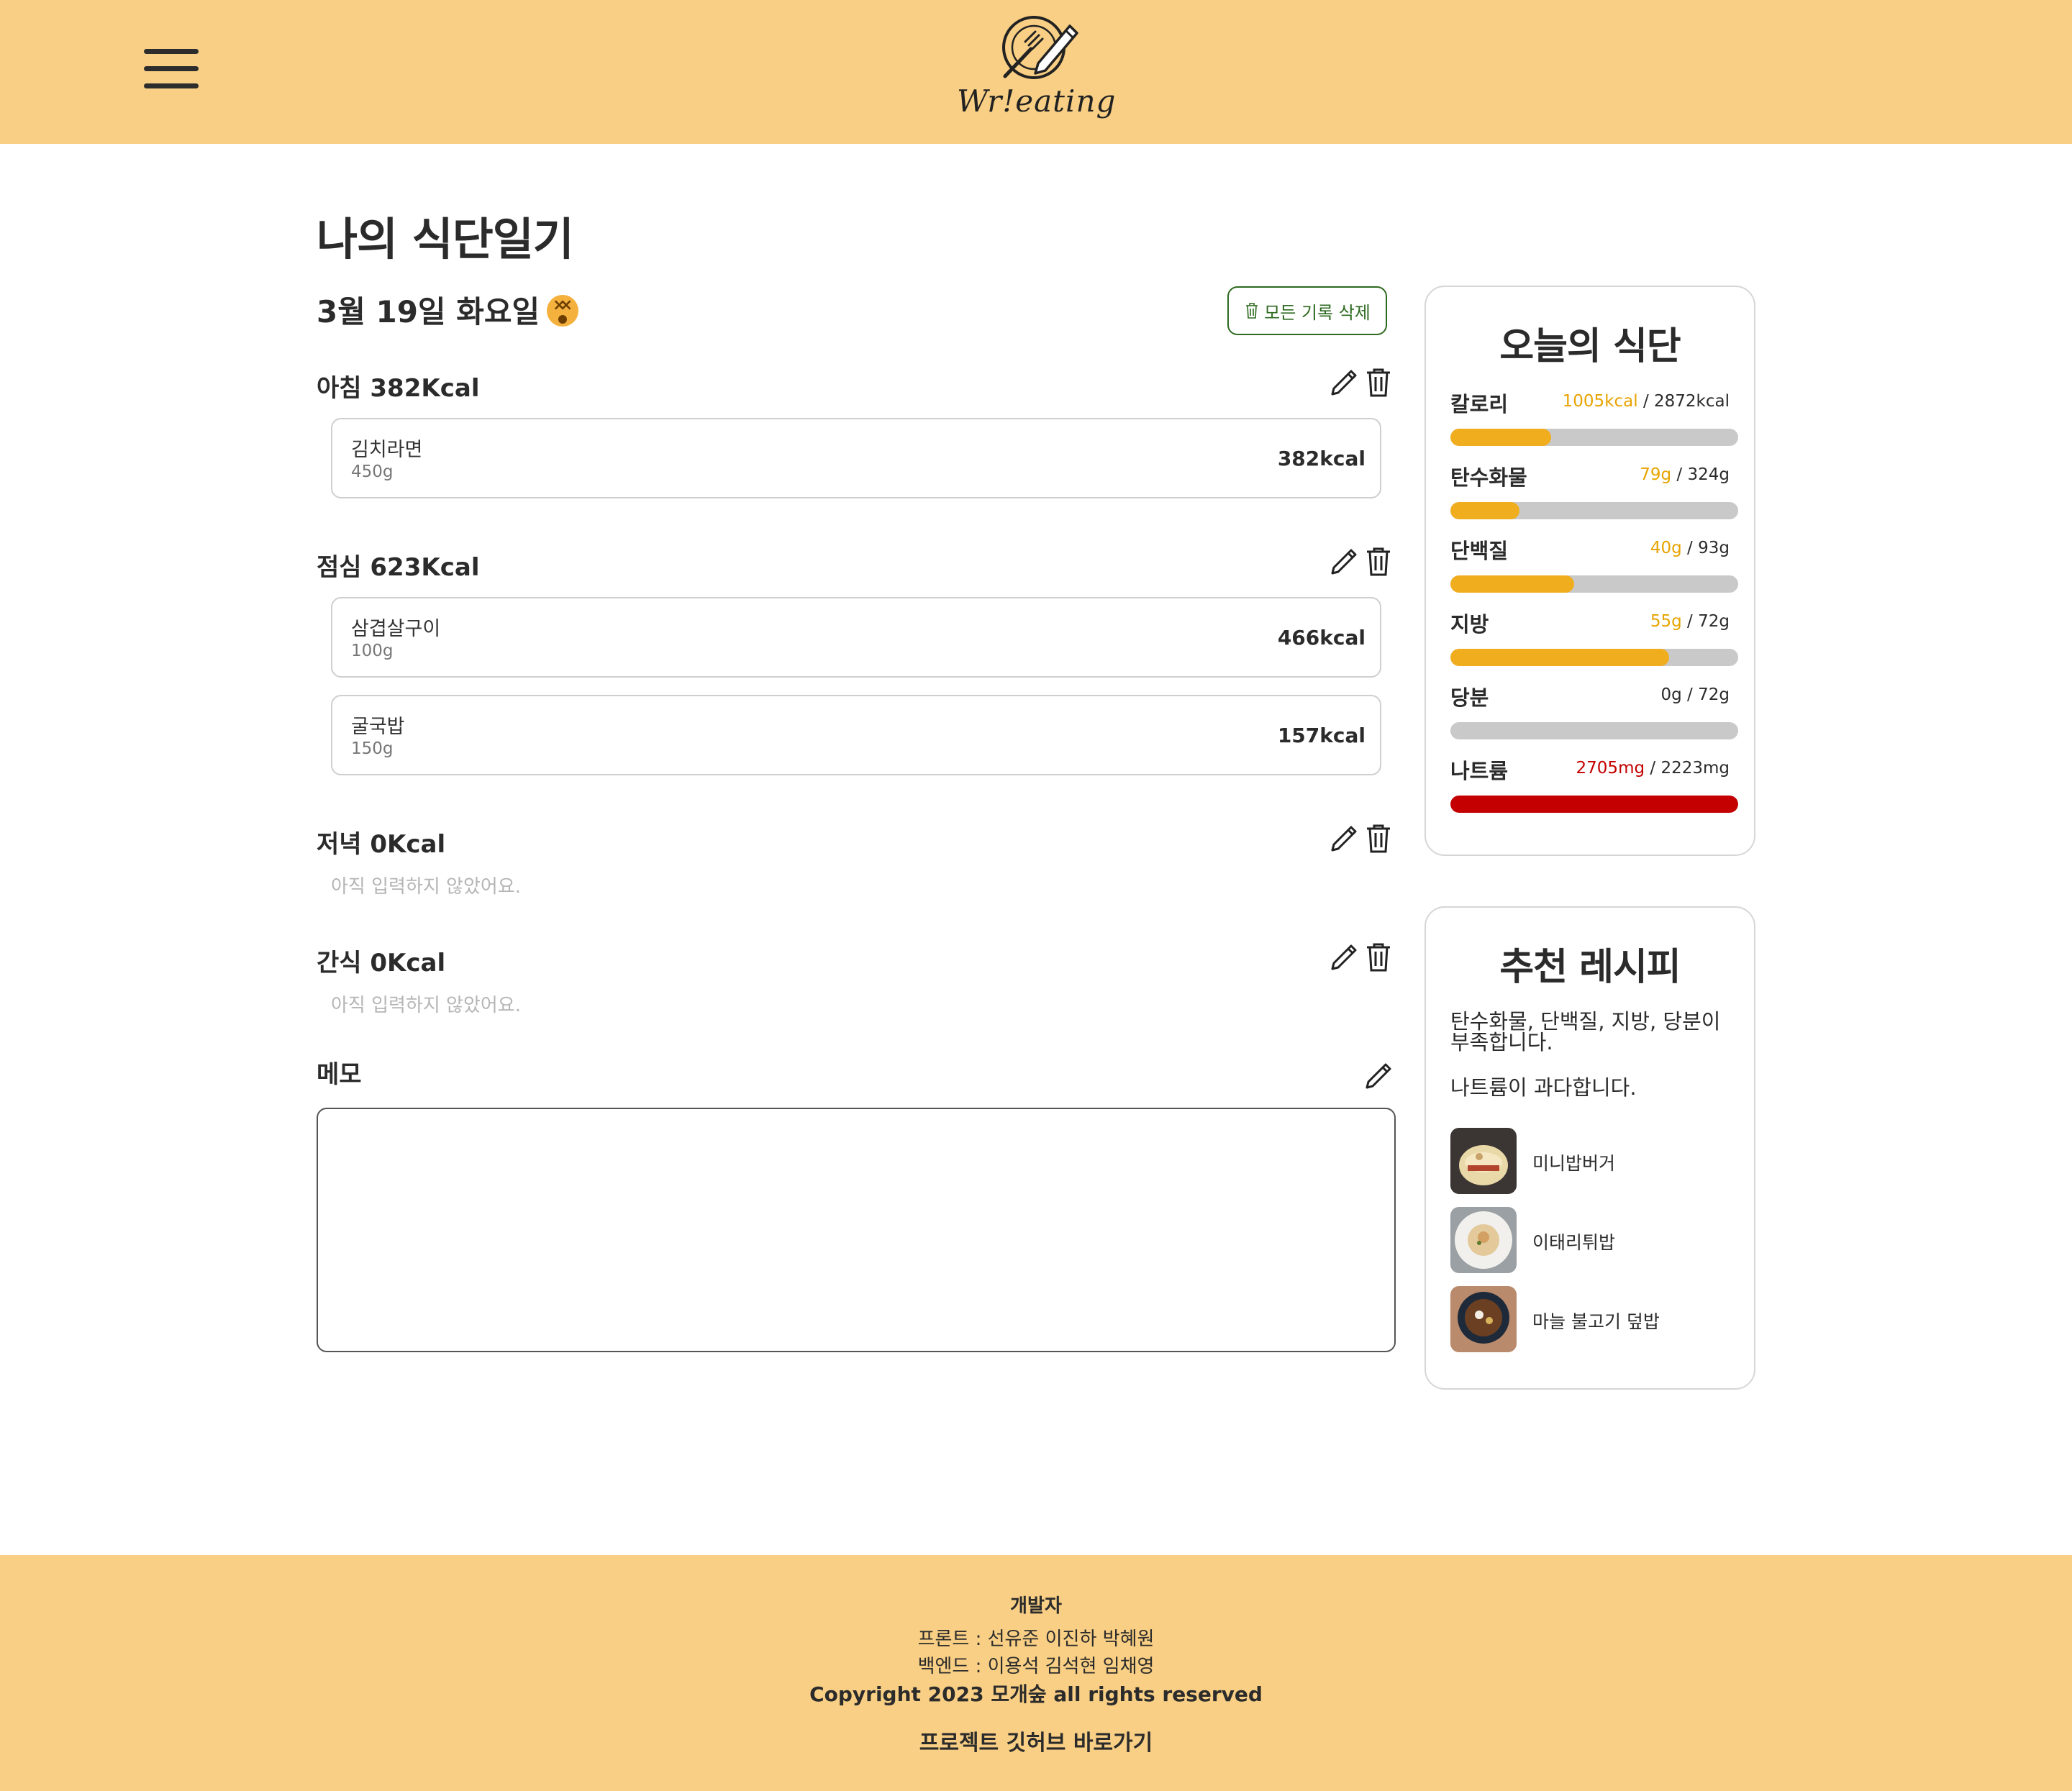 Image resolution: width=2072 pixels, height=1791 pixels. What do you see at coordinates (399, 389) in the screenshot?
I see `meal-title-breakfast: 아침 382Kcal` at bounding box center [399, 389].